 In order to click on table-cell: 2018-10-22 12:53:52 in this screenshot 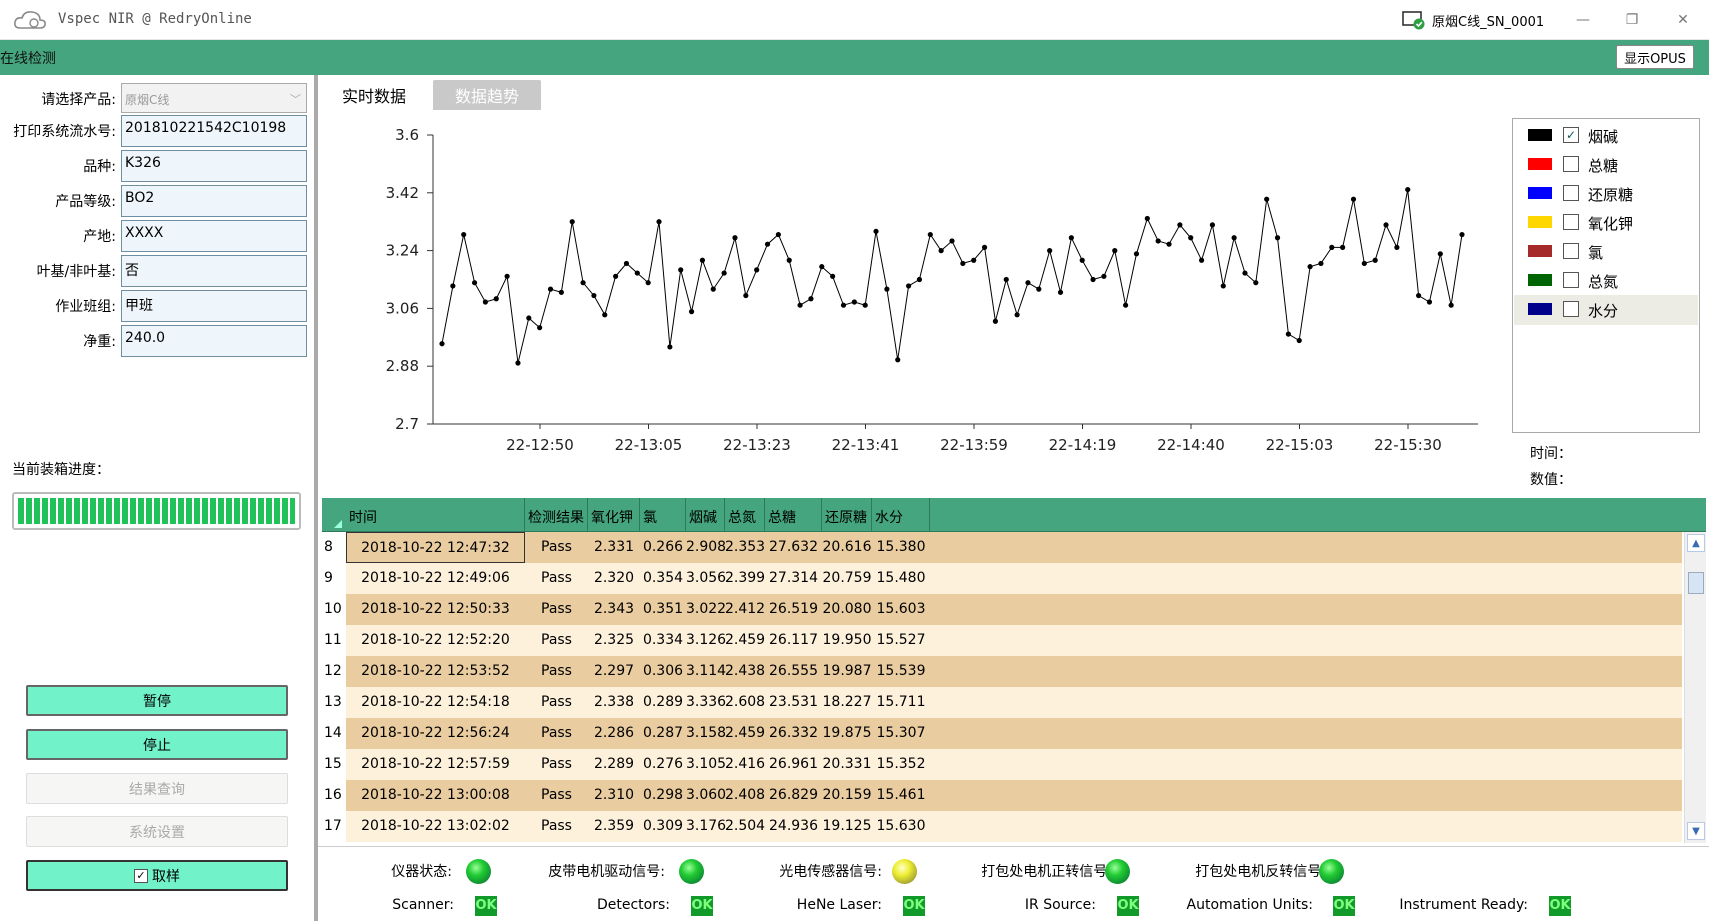, I will do `click(435, 671)`.